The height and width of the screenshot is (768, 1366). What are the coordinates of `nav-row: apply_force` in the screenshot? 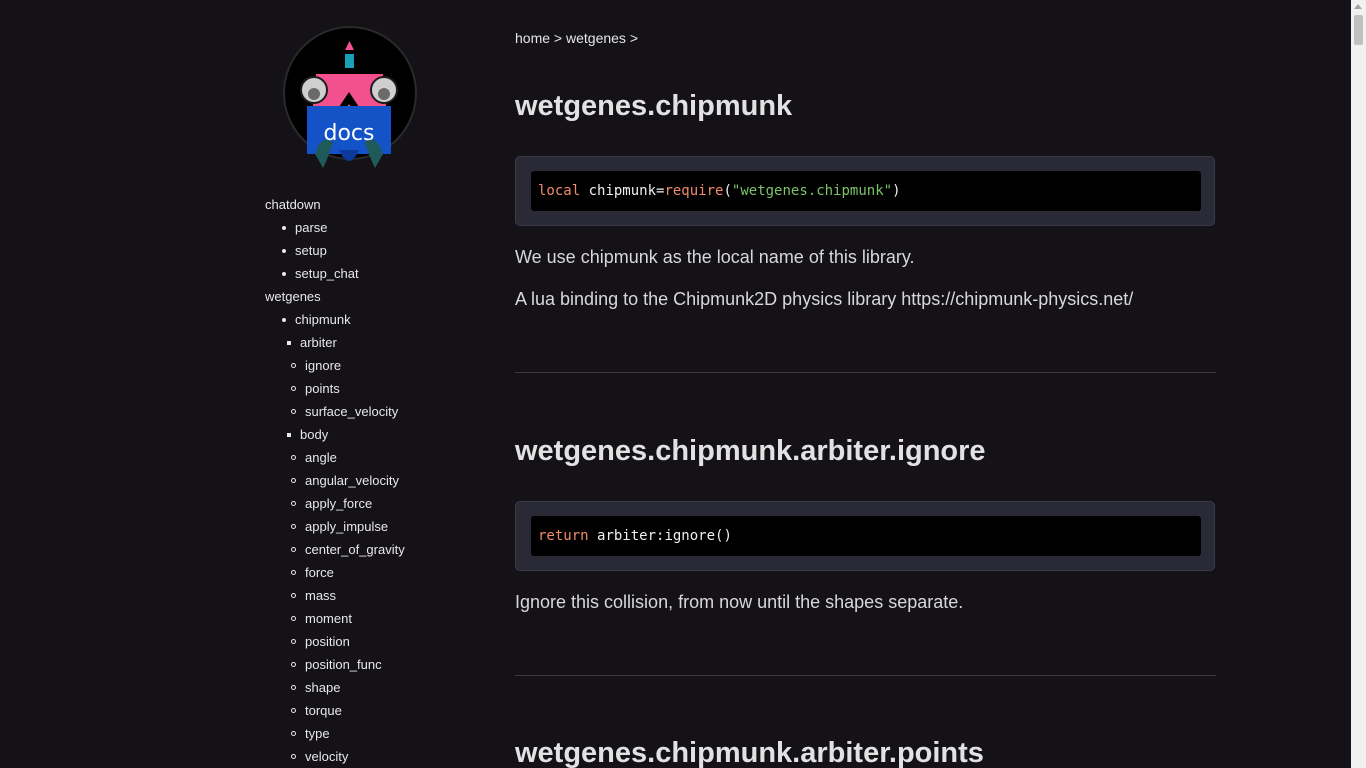 It's located at (335, 503).